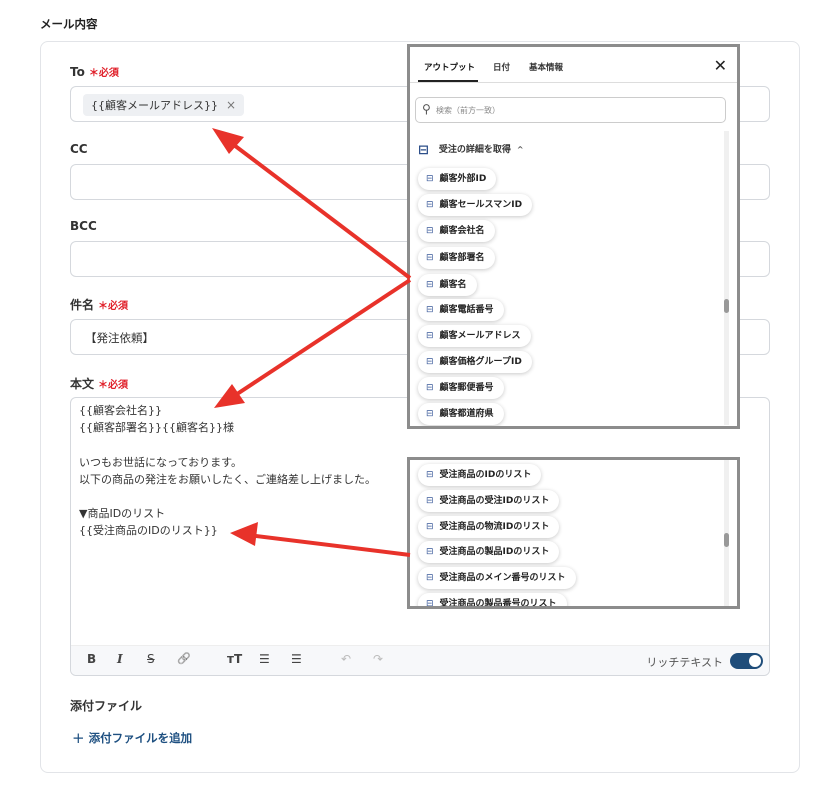  What do you see at coordinates (520, 149) in the screenshot?
I see `chevron-up-icon: ^` at bounding box center [520, 149].